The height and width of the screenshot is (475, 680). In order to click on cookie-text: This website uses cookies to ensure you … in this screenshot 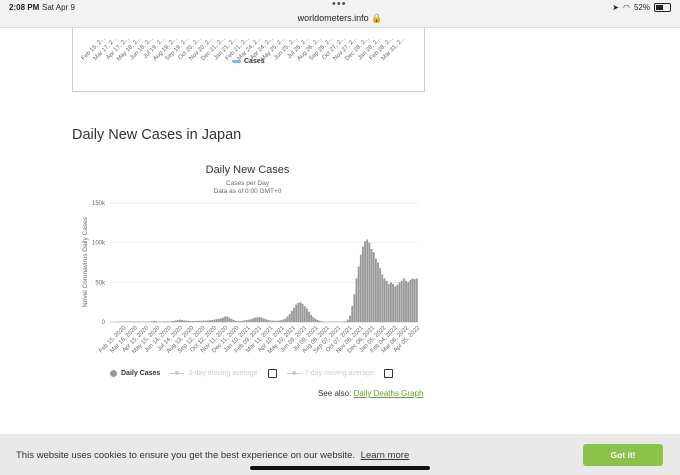, I will do `click(186, 455)`.